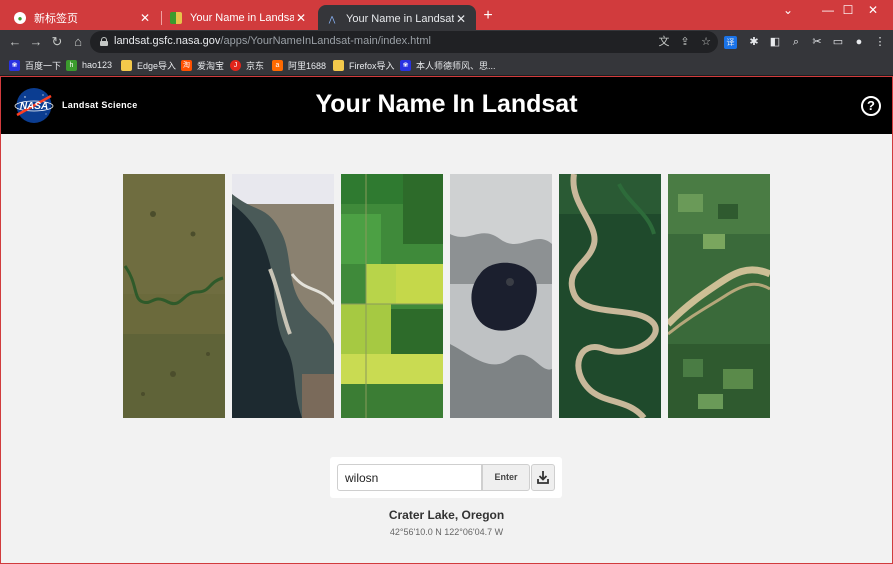  What do you see at coordinates (664, 42) in the screenshot?
I see `translate-icon: 文` at bounding box center [664, 42].